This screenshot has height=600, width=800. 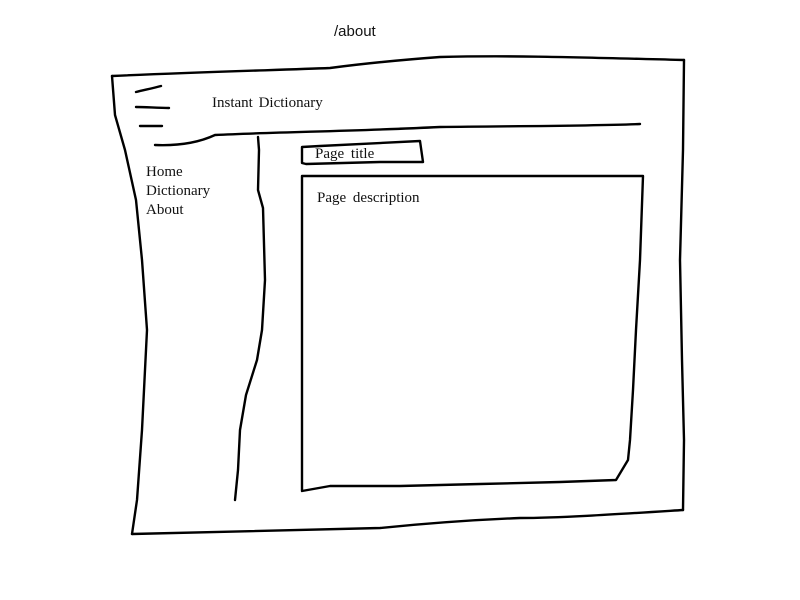 I want to click on sidebar-nav: Home Dictionary About, so click(x=178, y=191).